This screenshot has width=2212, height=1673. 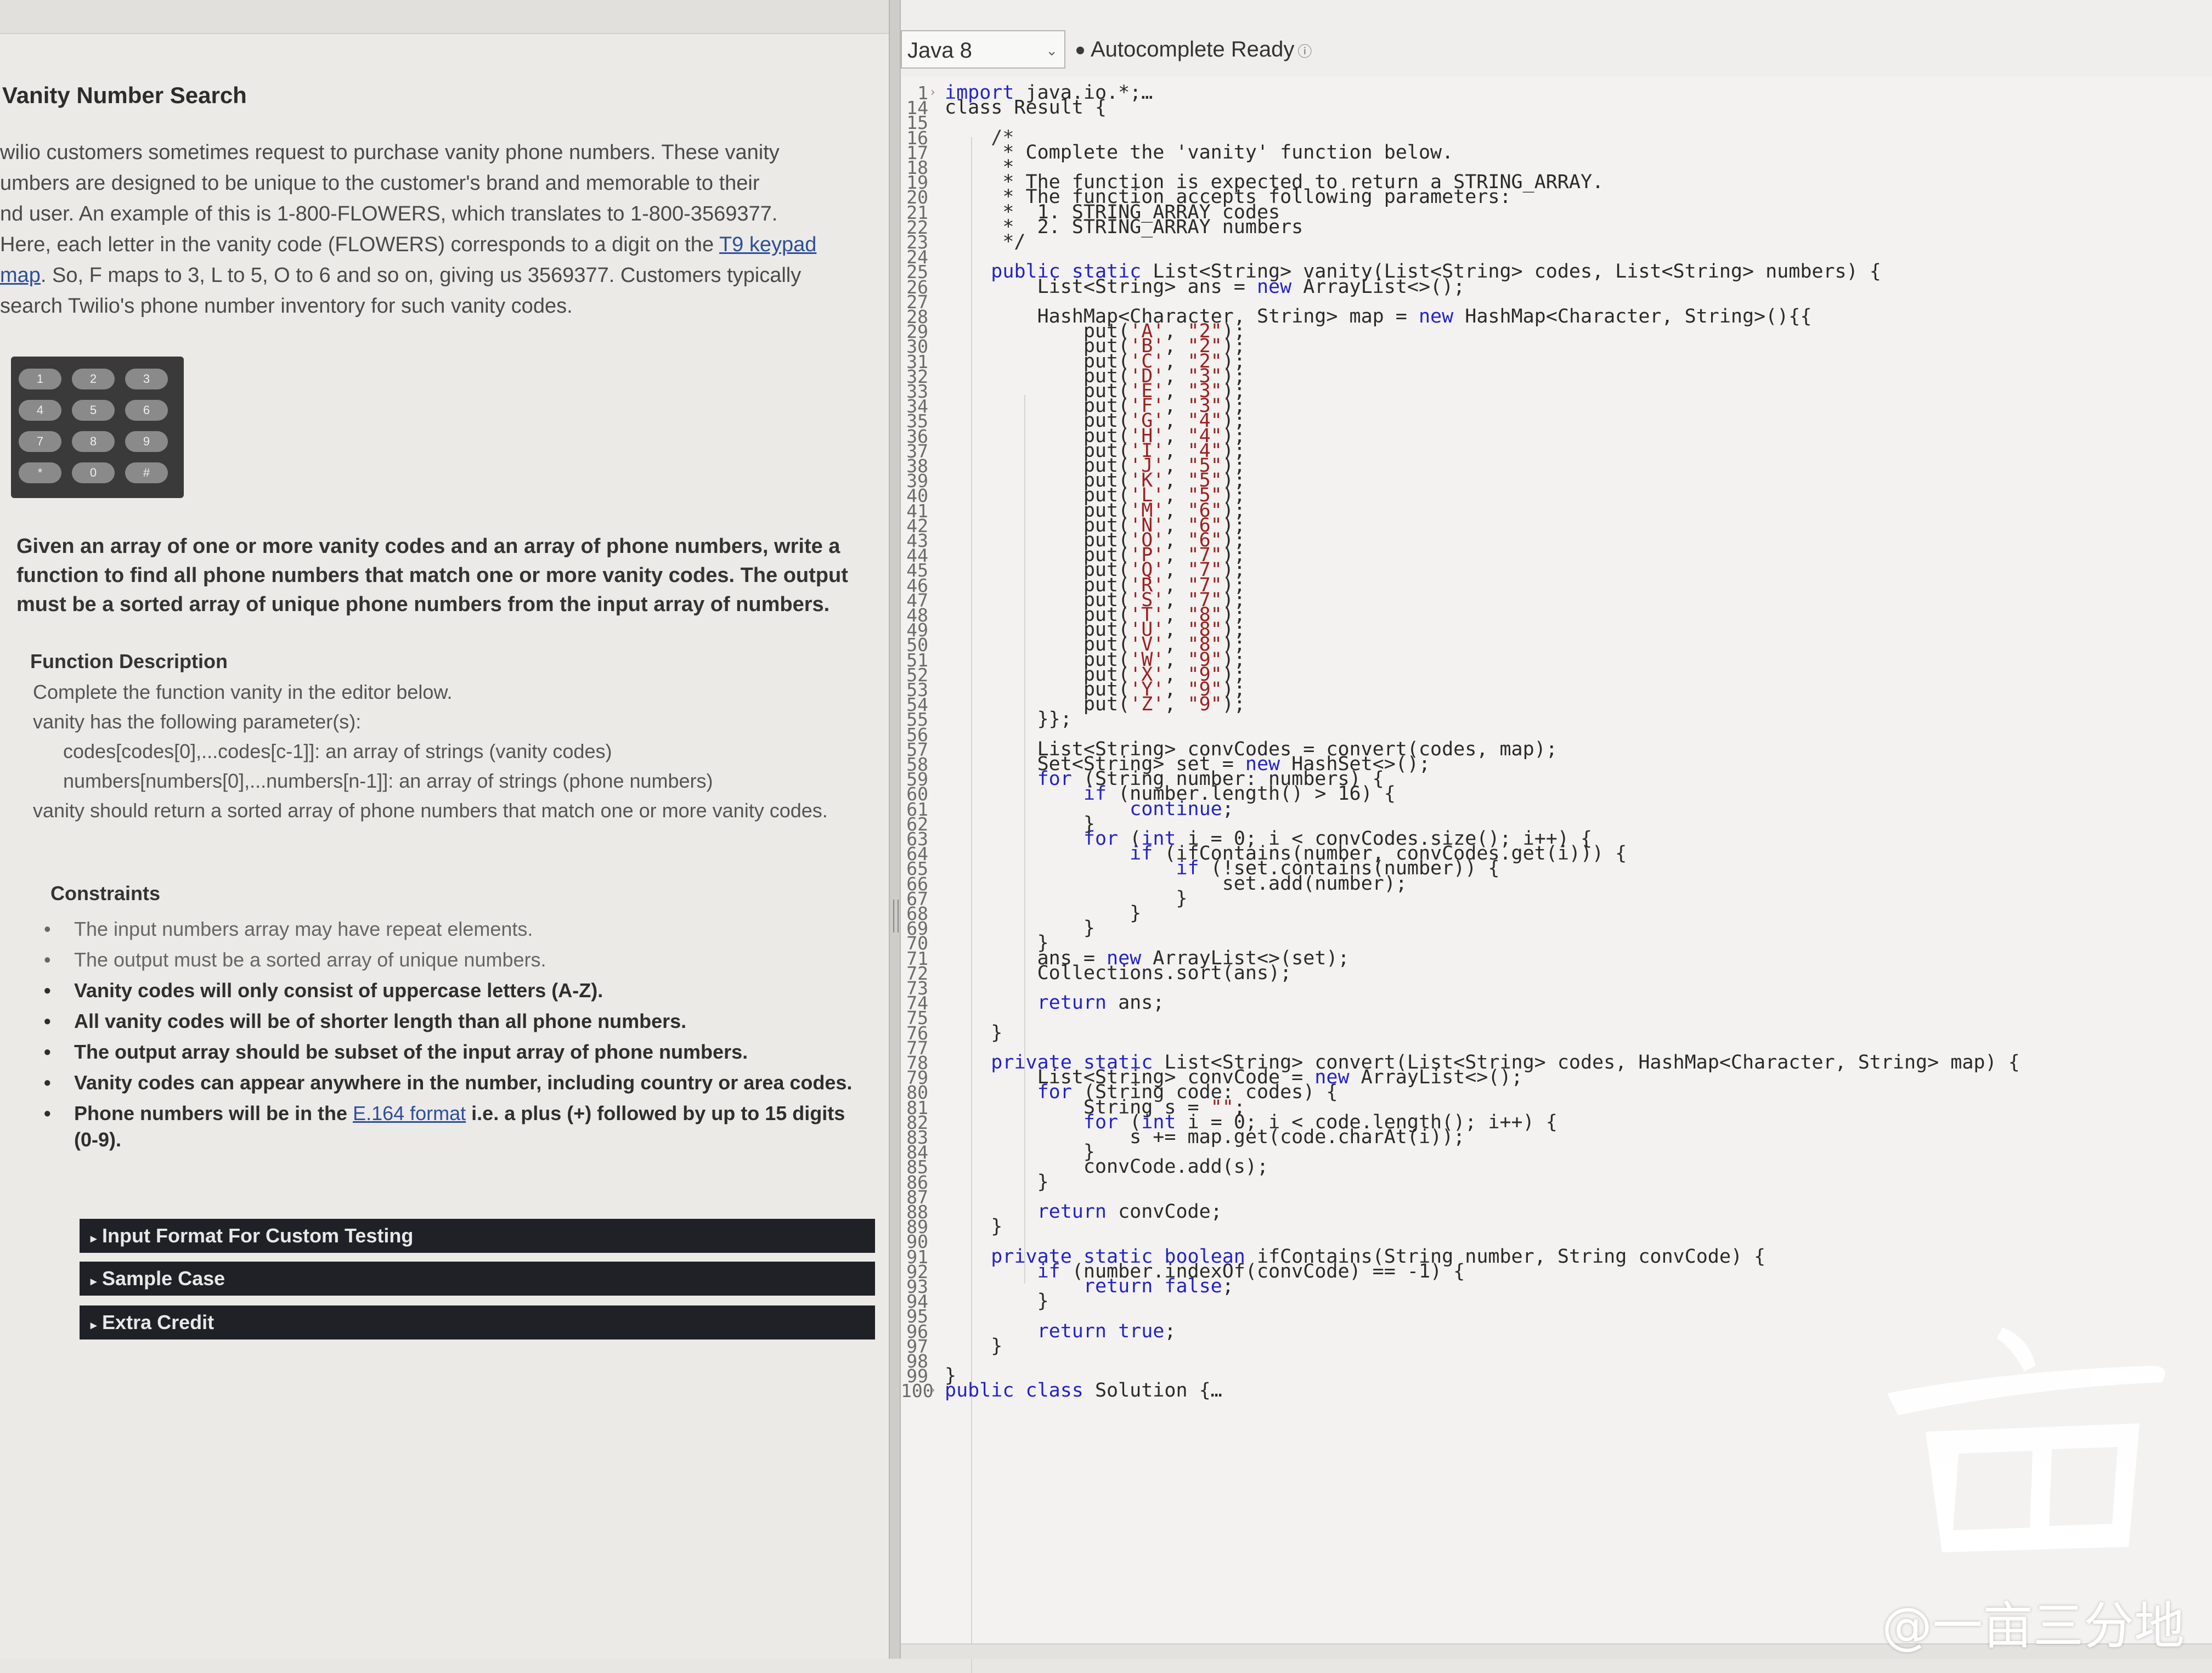 What do you see at coordinates (93, 410) in the screenshot?
I see `keypad-key: 5` at bounding box center [93, 410].